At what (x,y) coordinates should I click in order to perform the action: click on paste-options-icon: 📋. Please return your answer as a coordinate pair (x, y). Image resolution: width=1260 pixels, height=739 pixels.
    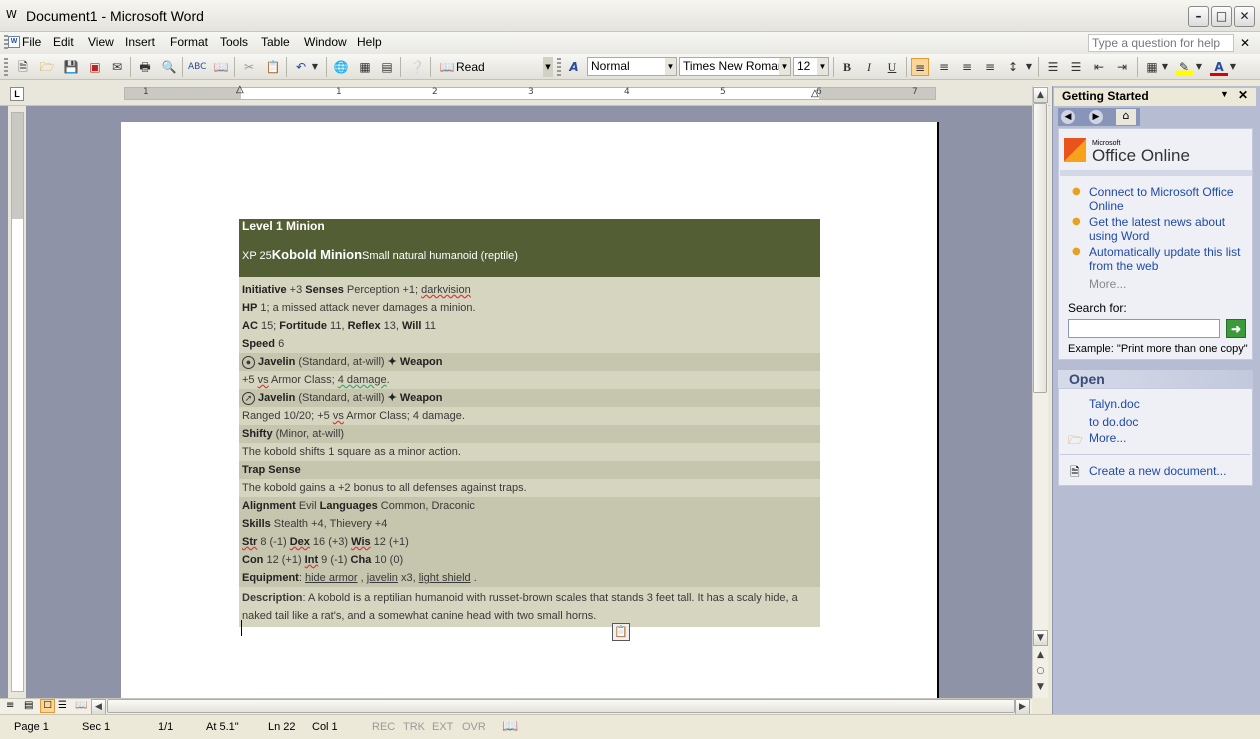
    Looking at the image, I should click on (621, 632).